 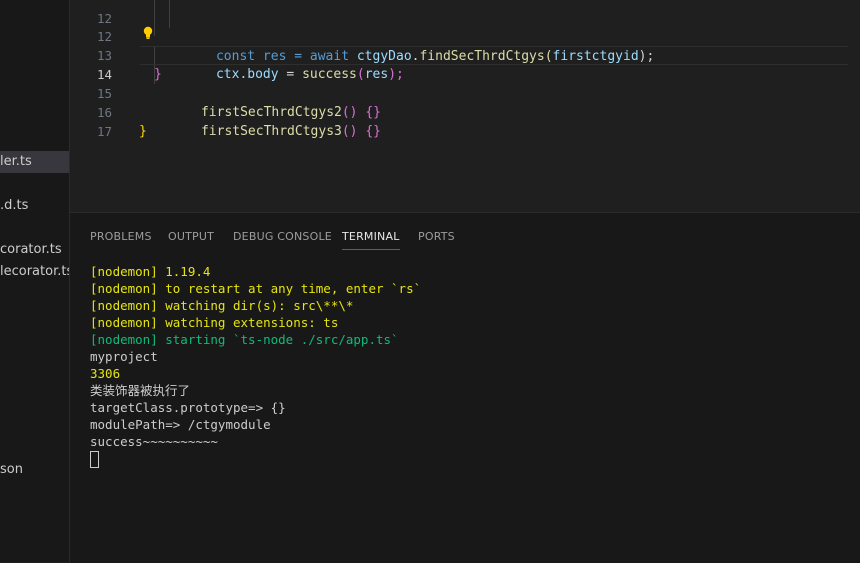 I want to click on file-label: lecorator.ts, so click(x=35, y=271).